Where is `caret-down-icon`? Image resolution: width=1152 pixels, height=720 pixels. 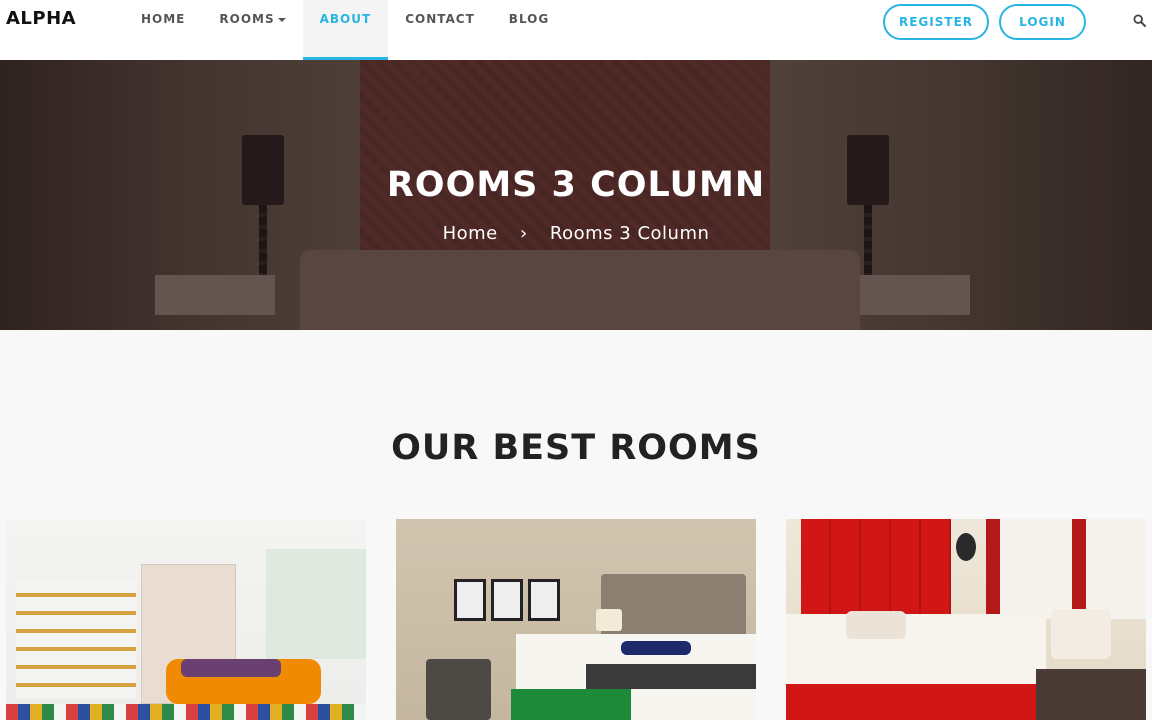
caret-down-icon is located at coordinates (281, 20).